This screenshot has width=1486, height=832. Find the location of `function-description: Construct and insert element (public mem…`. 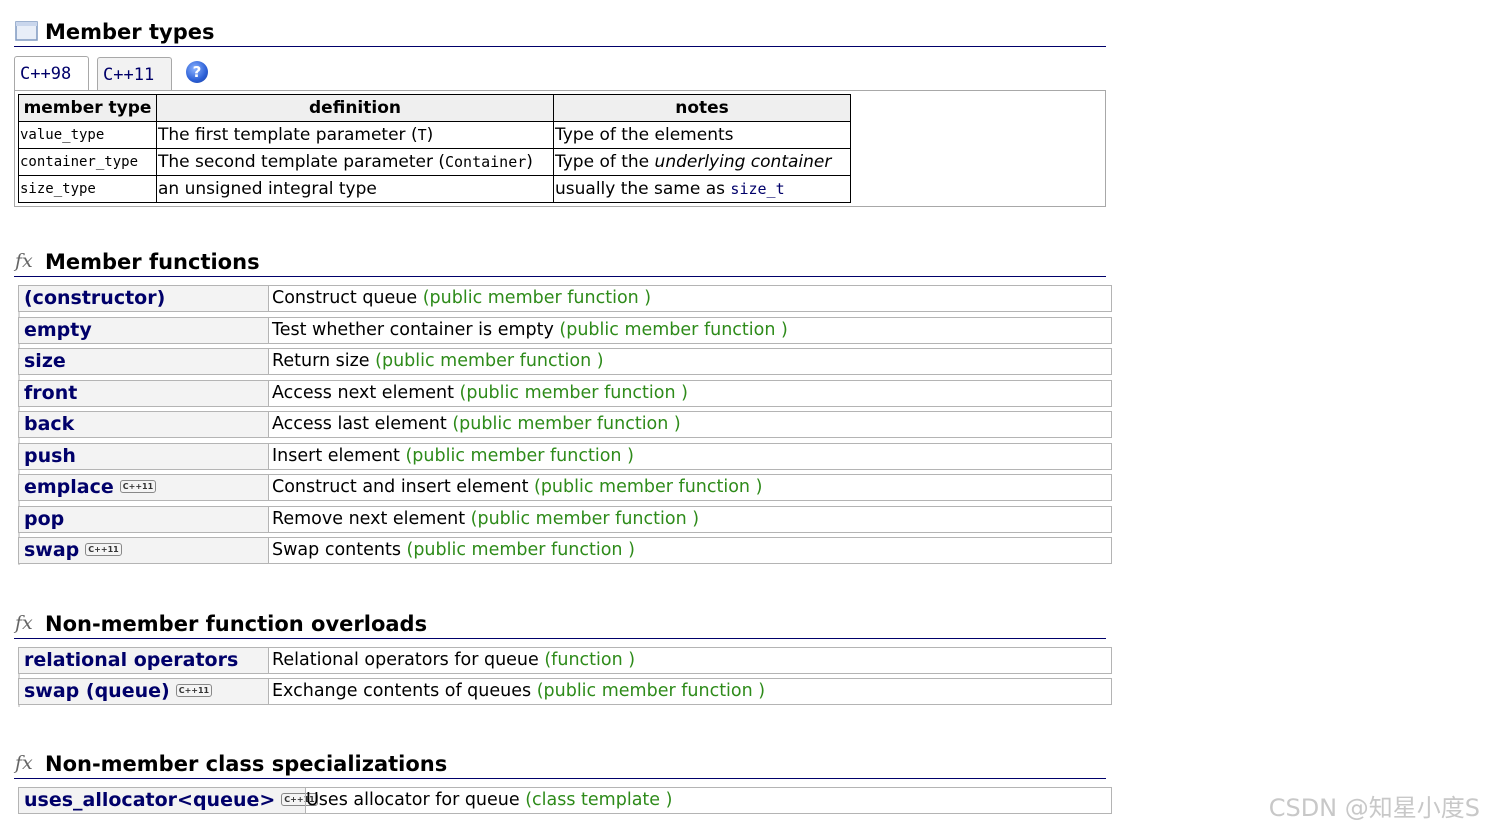

function-description: Construct and insert element (public mem… is located at coordinates (517, 487).